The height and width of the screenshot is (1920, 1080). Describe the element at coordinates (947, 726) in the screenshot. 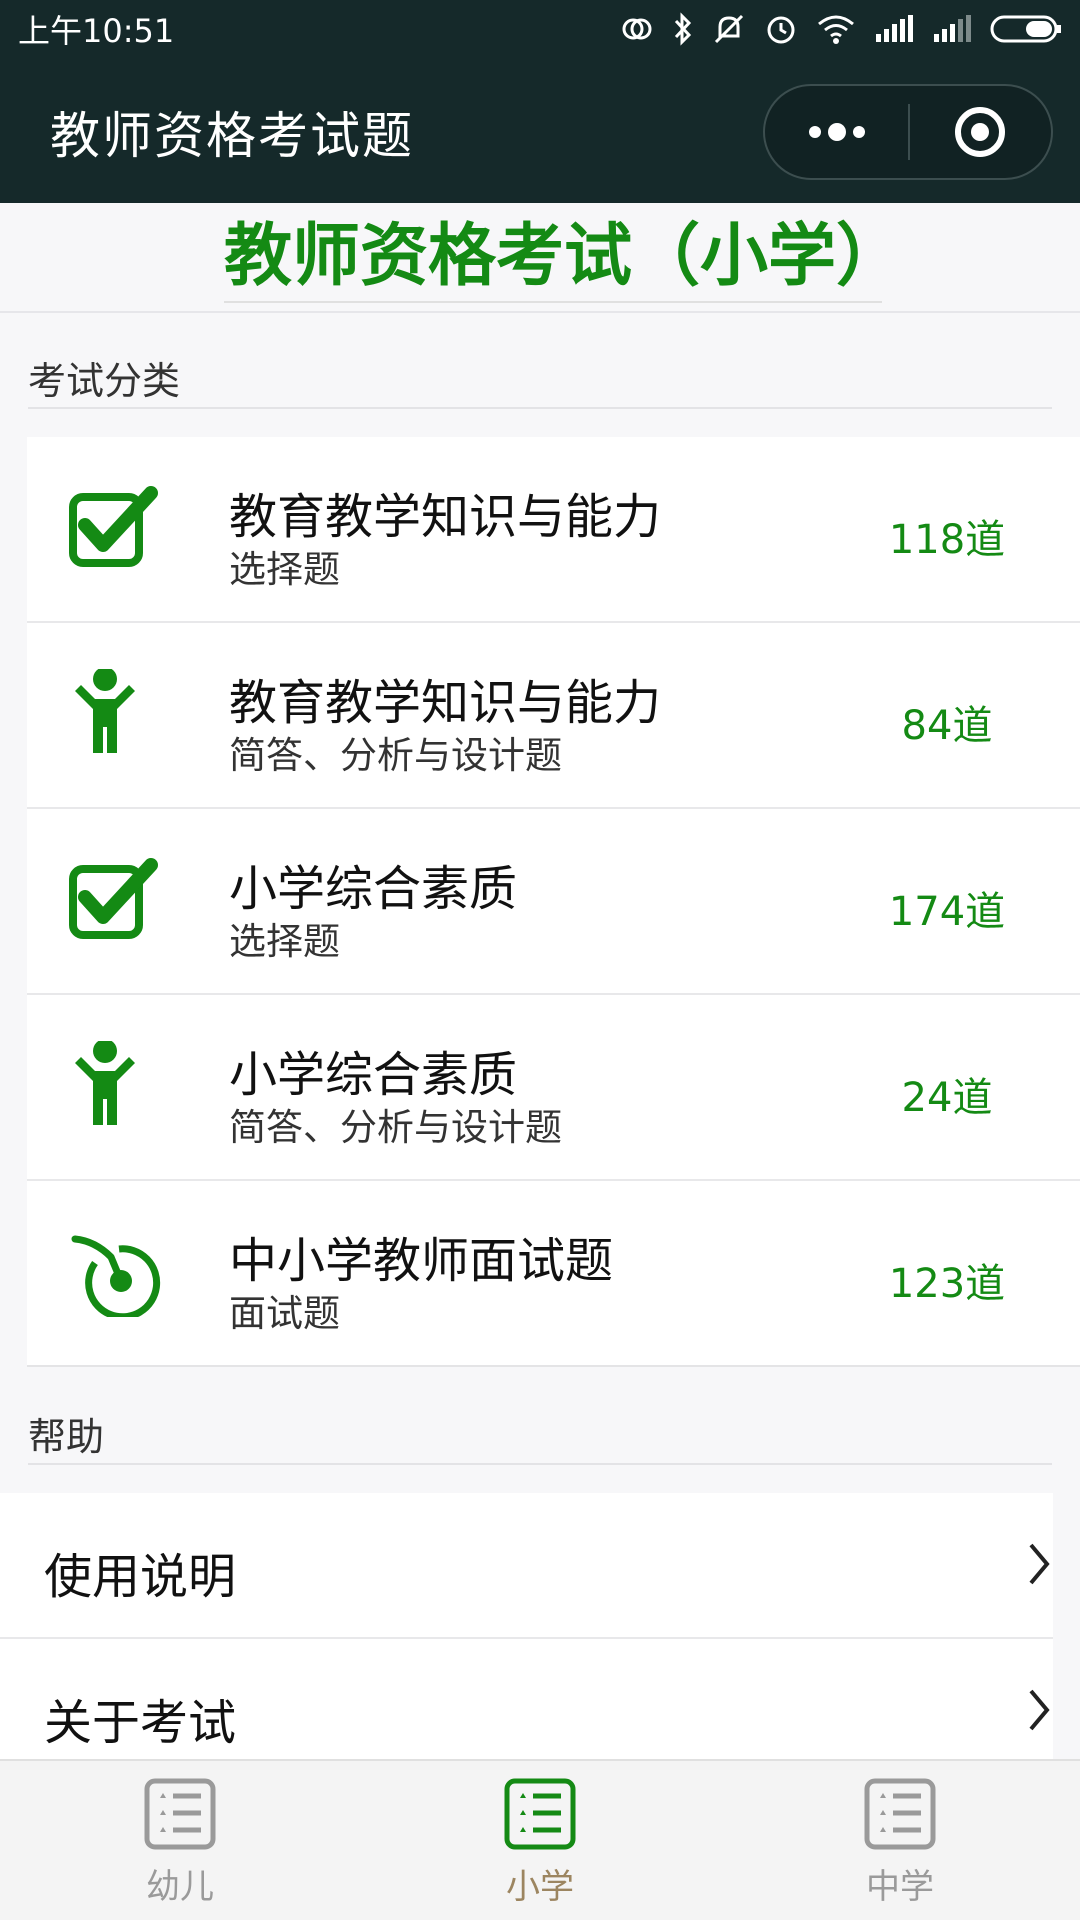

I see `category-count: 84道` at that location.